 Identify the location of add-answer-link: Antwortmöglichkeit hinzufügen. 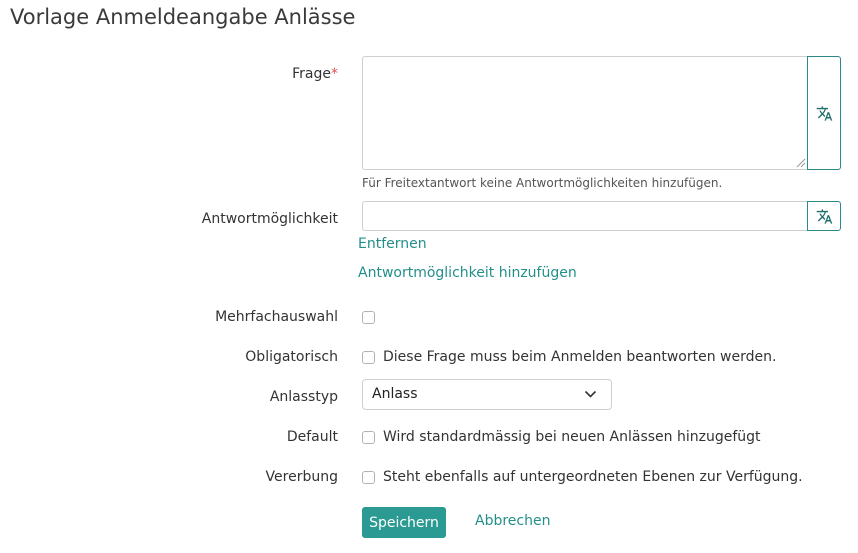
(467, 273).